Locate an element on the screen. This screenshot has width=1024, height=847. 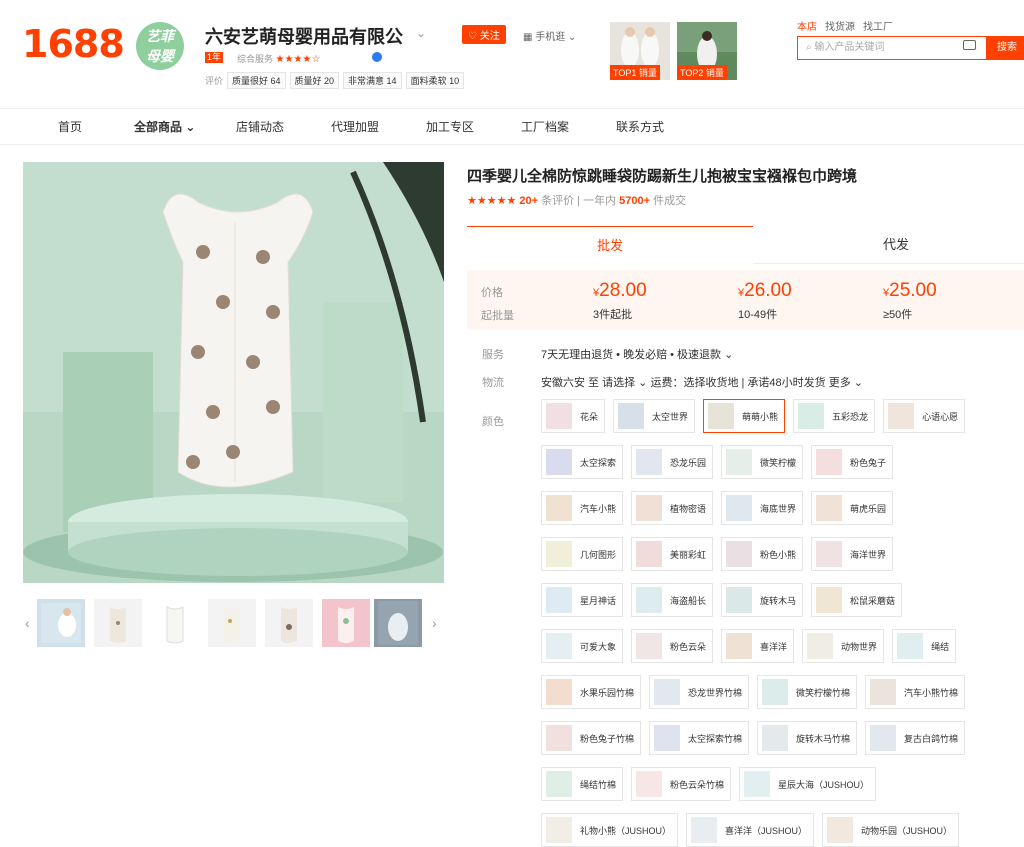
color-option: 动物世界 is located at coordinates (843, 646).